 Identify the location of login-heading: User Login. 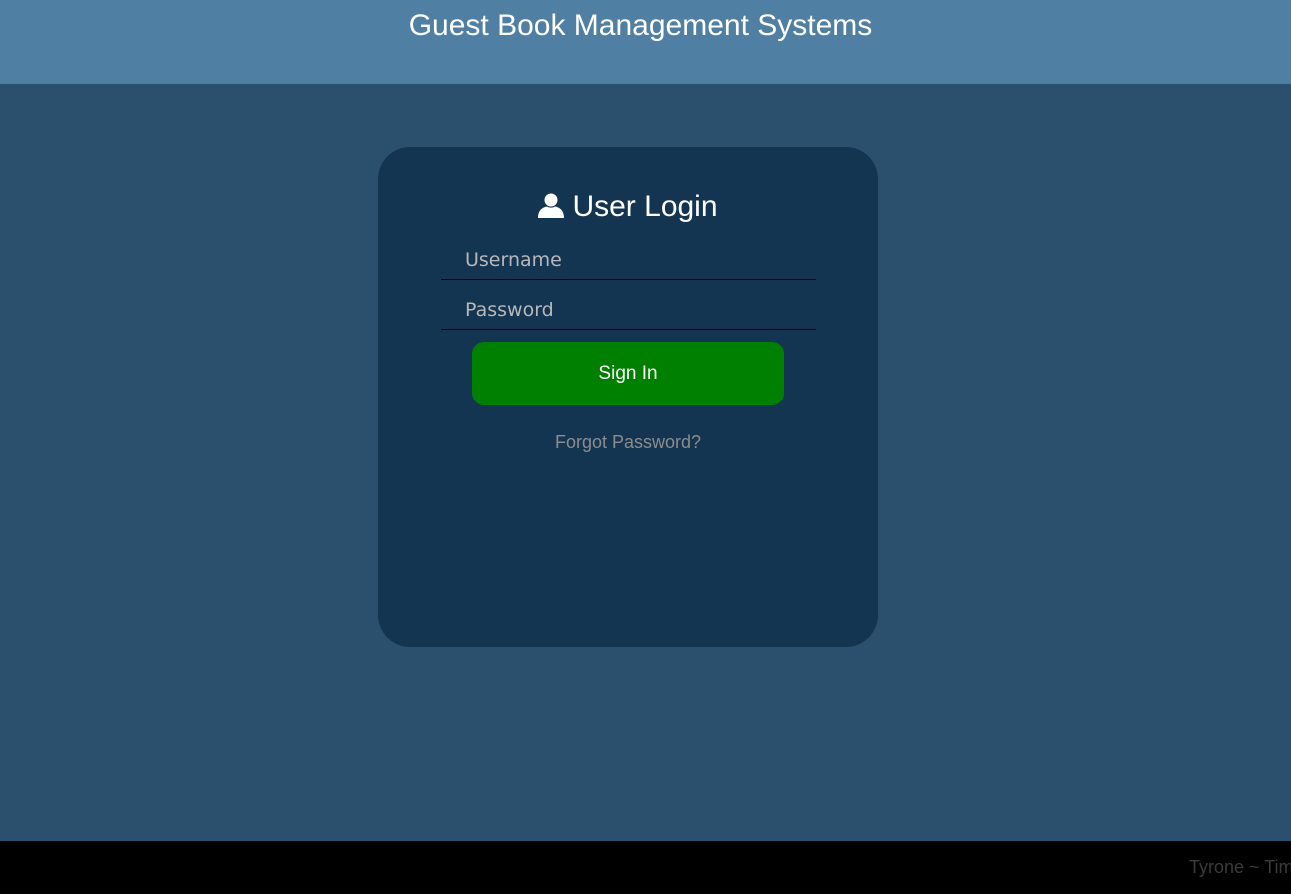
(628, 208).